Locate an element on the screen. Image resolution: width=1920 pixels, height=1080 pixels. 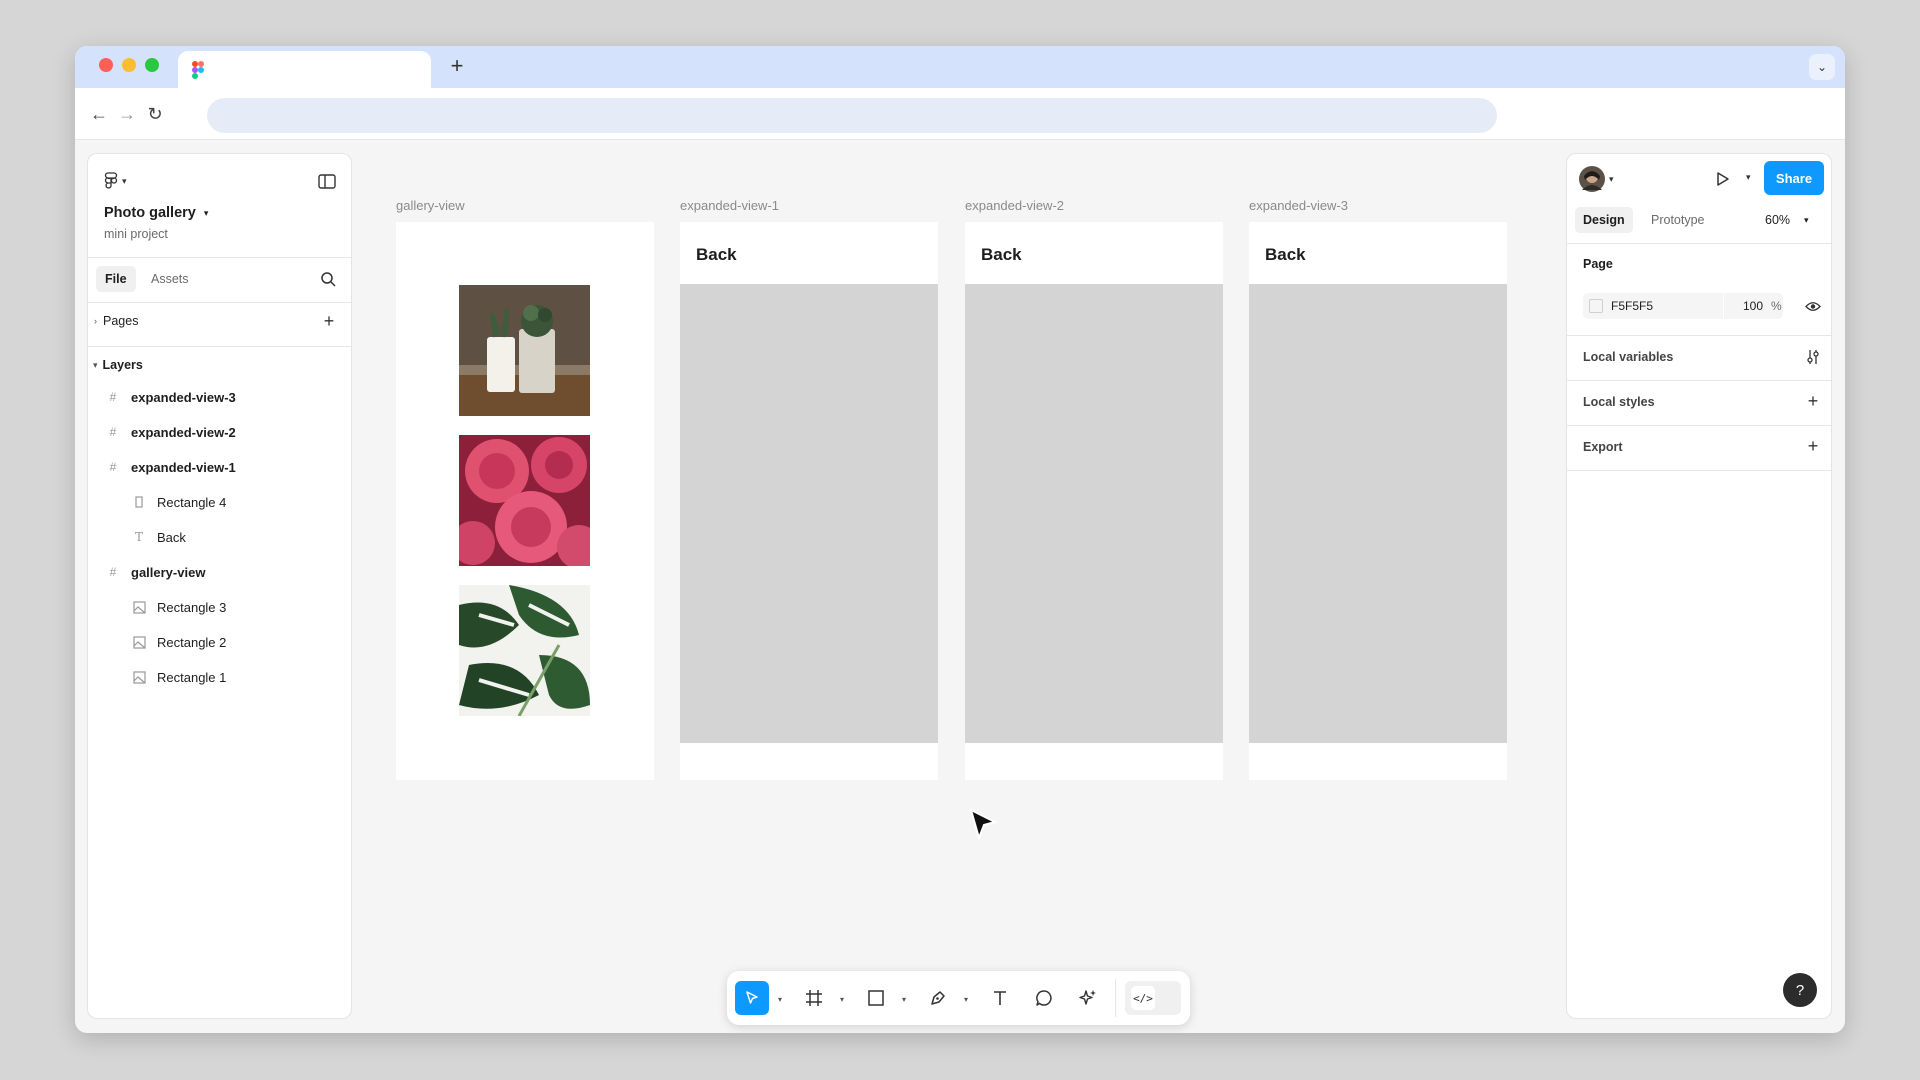
help-button: ? is located at coordinates (1800, 990).